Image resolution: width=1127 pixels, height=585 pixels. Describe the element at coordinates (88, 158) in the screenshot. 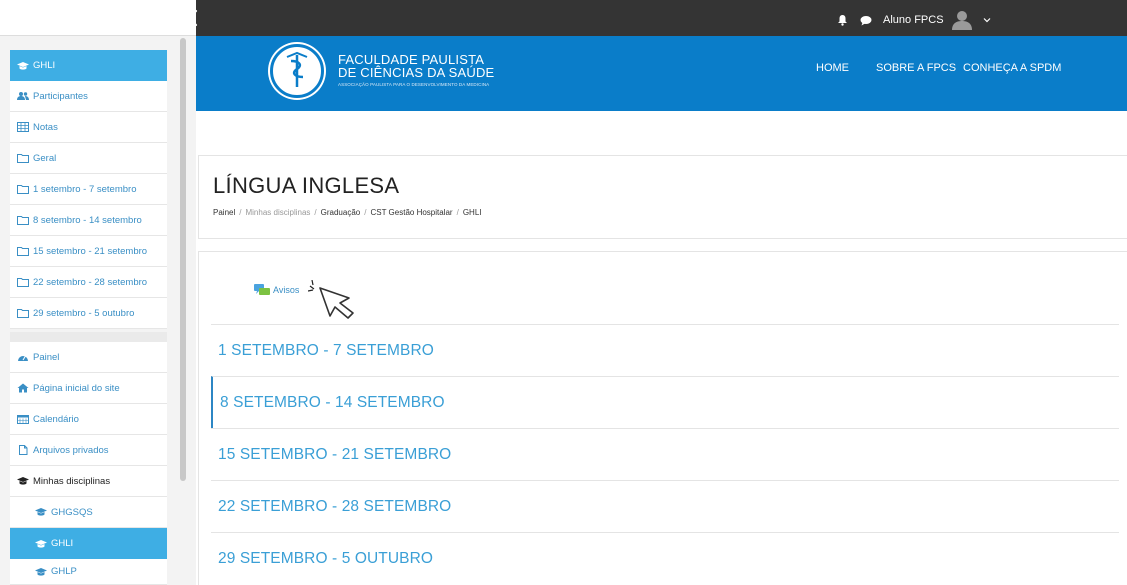

I see `sidebar-item-geral: Geral` at that location.